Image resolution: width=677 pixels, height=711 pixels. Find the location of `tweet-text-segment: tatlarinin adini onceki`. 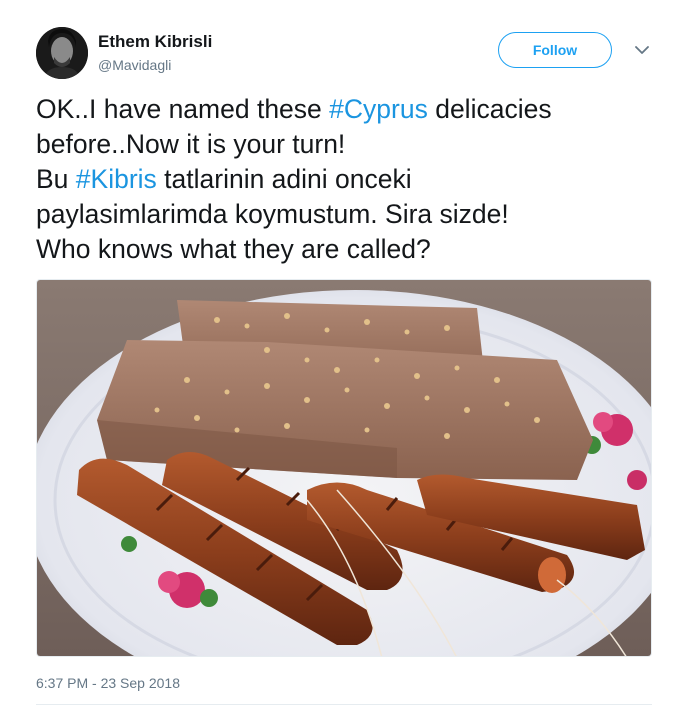

tweet-text-segment: tatlarinin adini onceki is located at coordinates (284, 179).